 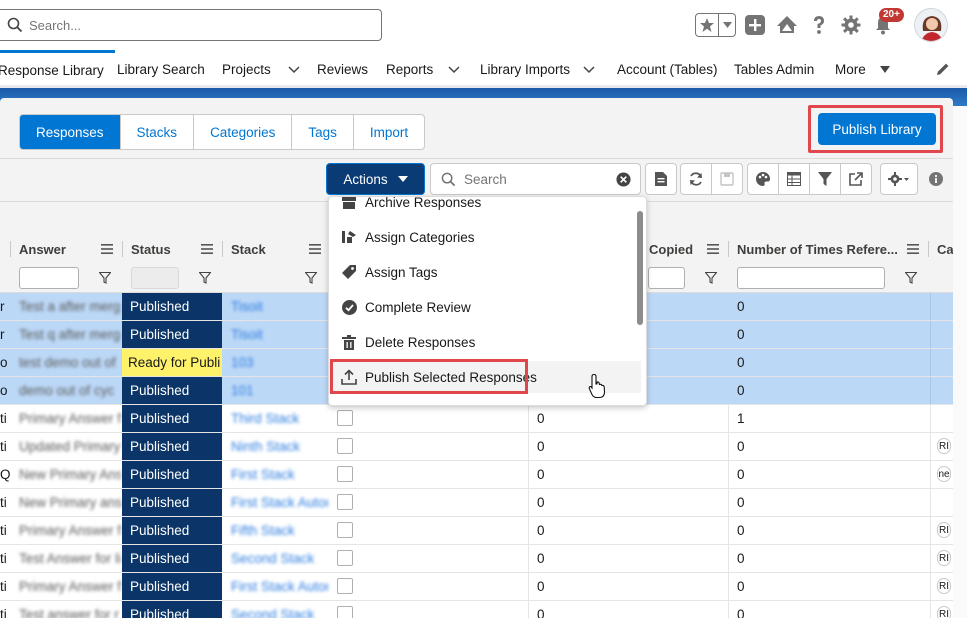 I want to click on global-create-icon, so click(x=755, y=25).